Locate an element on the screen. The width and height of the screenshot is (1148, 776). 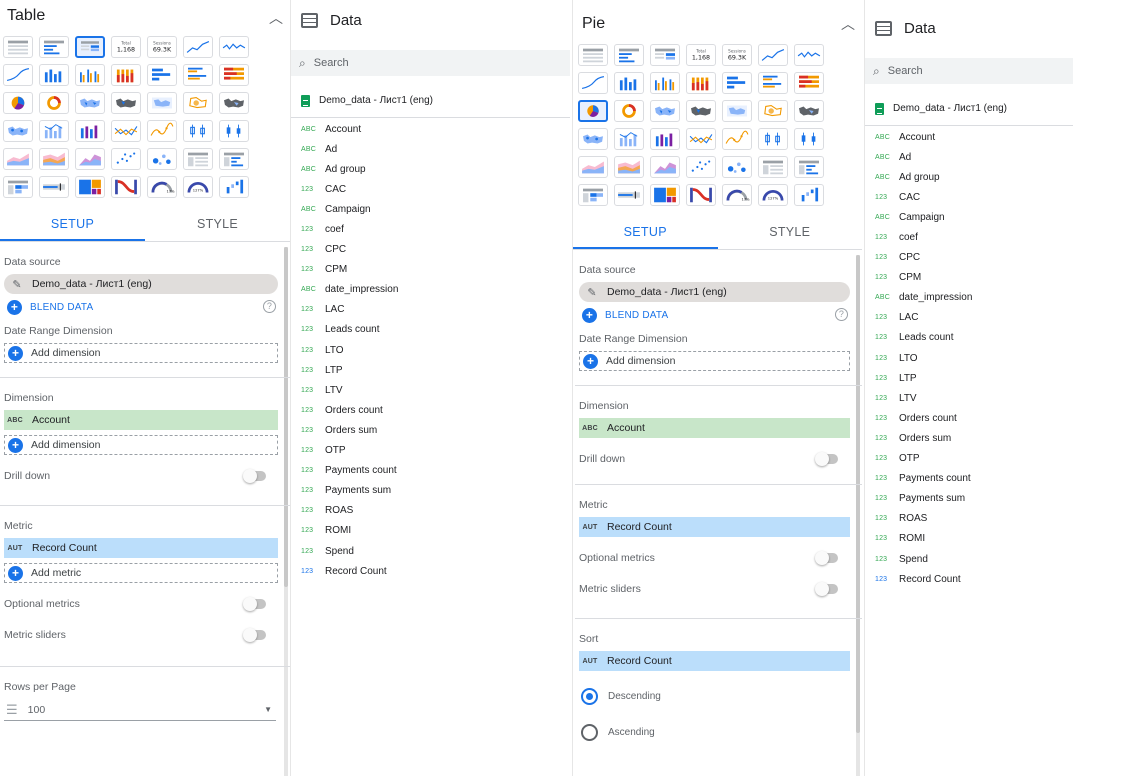
field-item: ABC date_impression is located at coordinates (435, 290).